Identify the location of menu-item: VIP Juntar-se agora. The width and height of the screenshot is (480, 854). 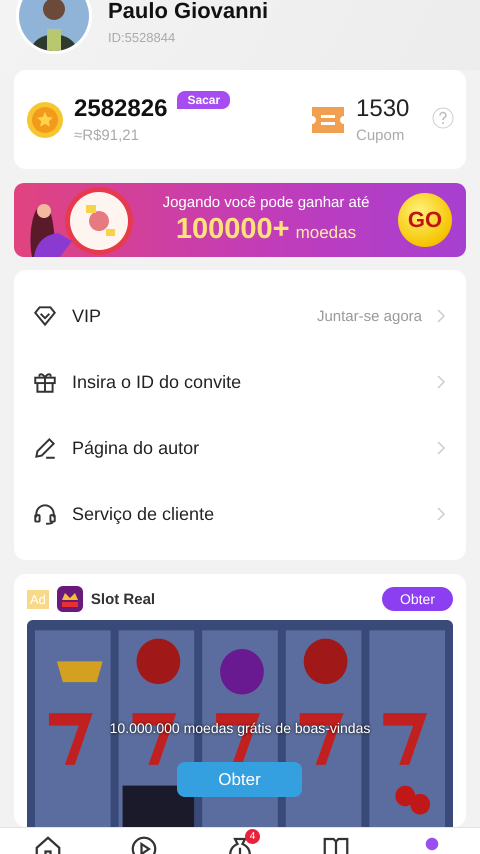
(240, 316).